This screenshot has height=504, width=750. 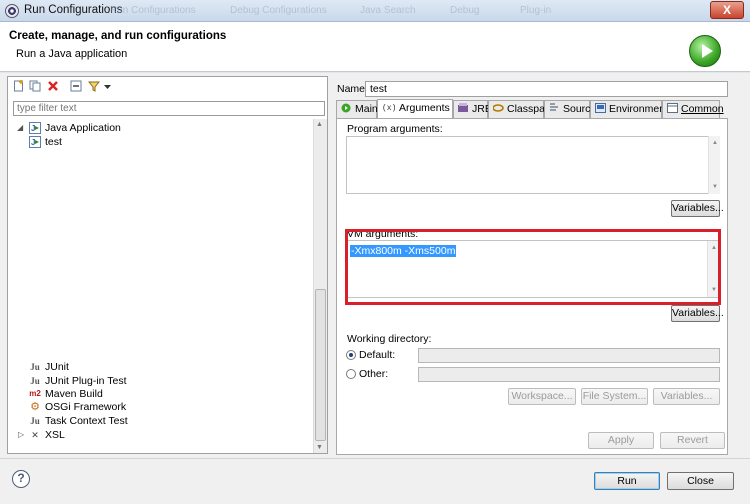 I want to click on svg-text: (x)=, so click(x=389, y=108).